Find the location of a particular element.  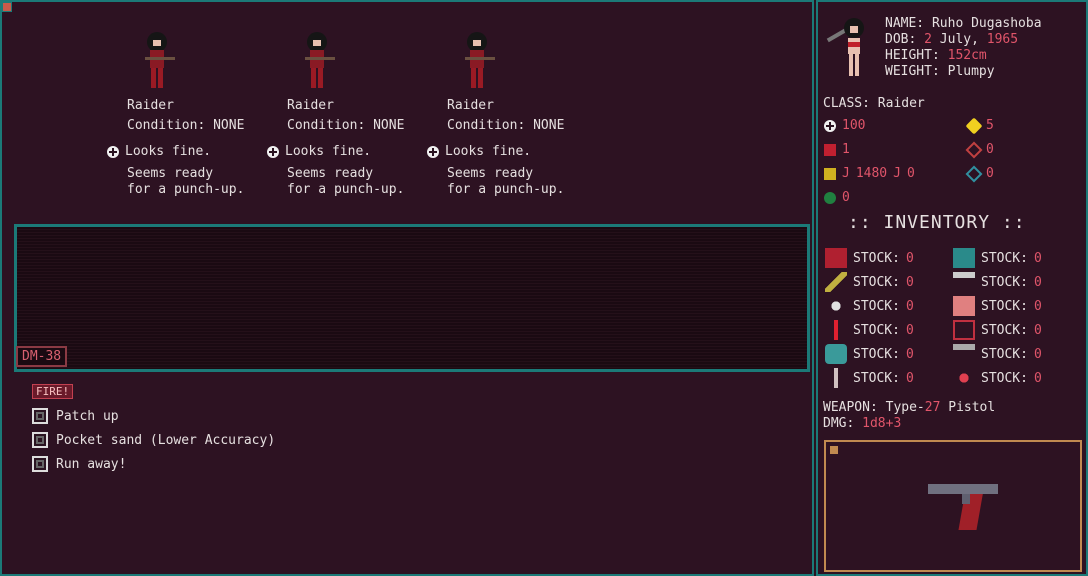

stat-money: J 1480 J 0 is located at coordinates (869, 173).